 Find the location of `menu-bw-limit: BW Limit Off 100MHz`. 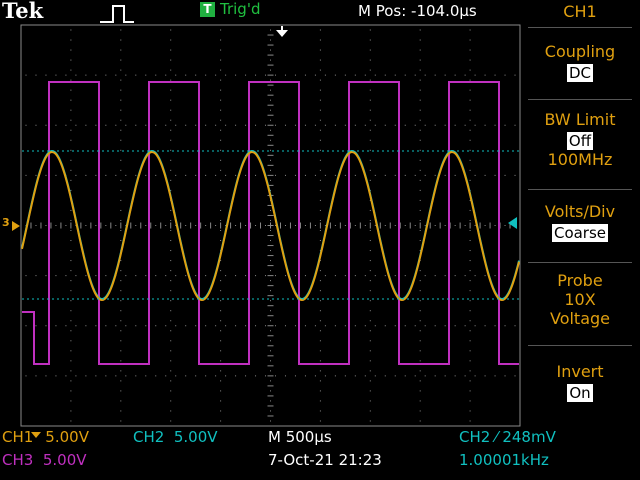

menu-bw-limit: BW Limit Off 100MHz is located at coordinates (580, 139).